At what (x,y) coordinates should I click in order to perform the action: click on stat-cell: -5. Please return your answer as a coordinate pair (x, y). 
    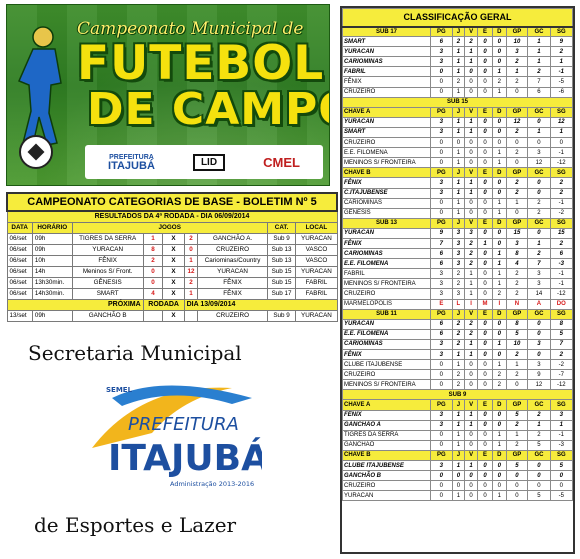
    Looking at the image, I should click on (561, 82).